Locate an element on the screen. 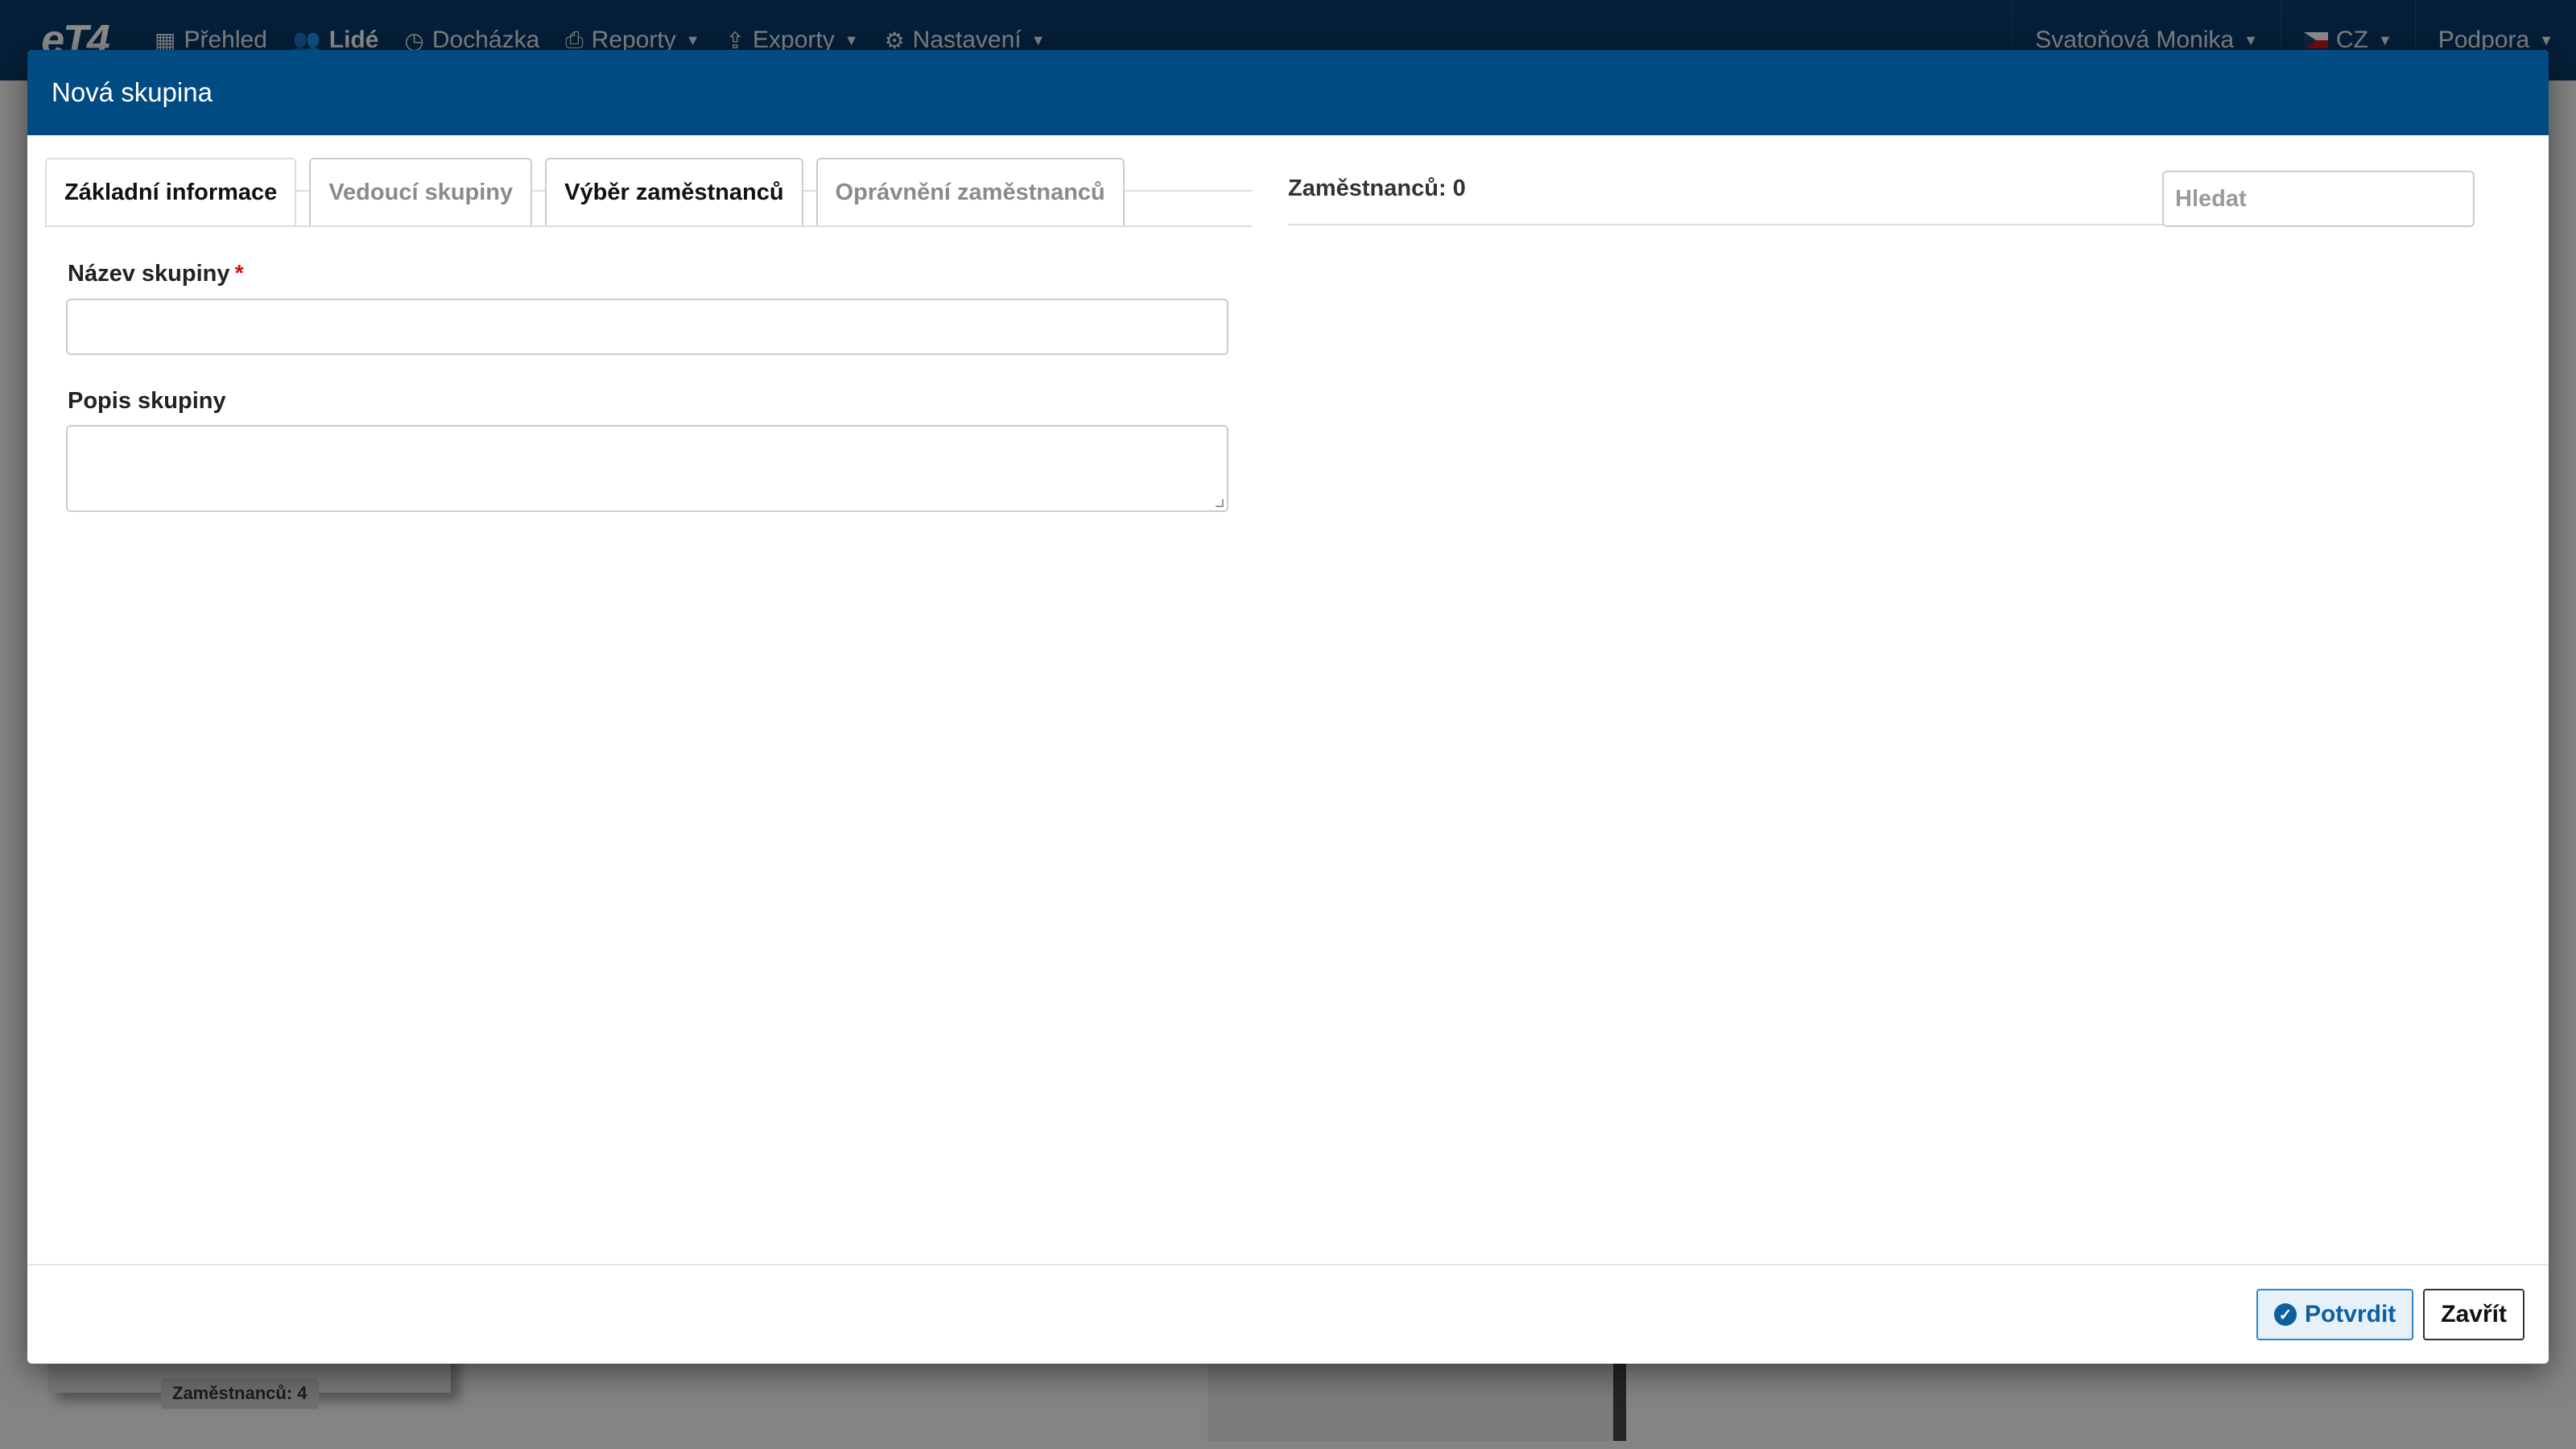  confirm-button: ✓ Potvrdit is located at coordinates (2335, 1314).